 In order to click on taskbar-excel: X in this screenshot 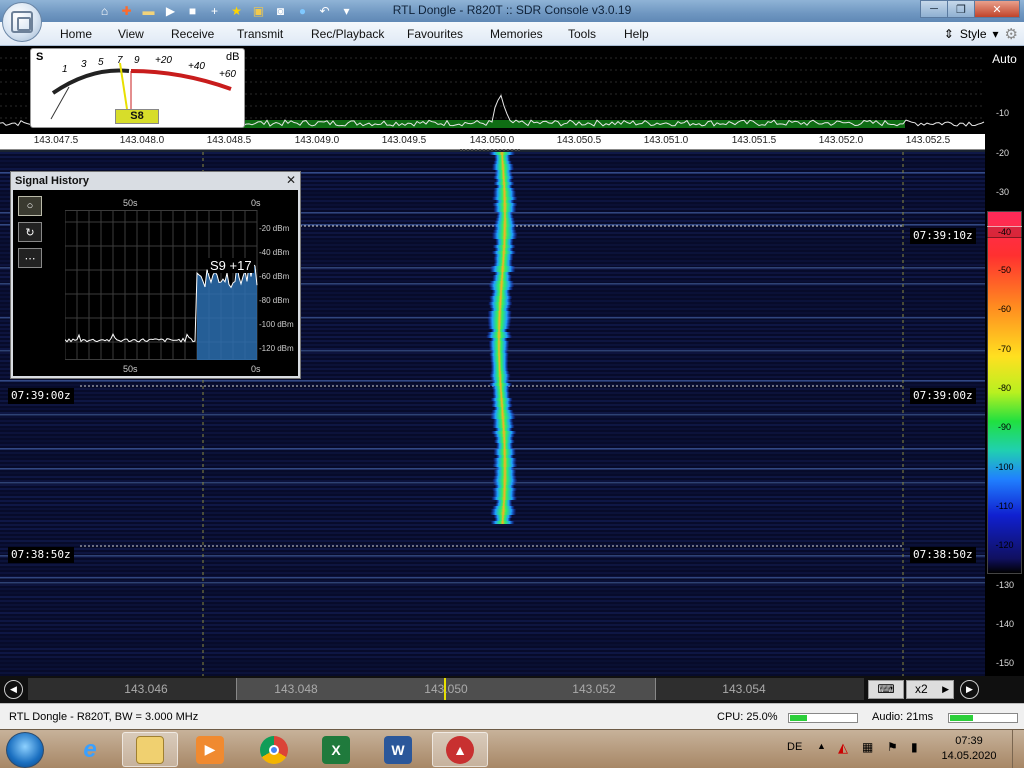, I will do `click(336, 749)`.